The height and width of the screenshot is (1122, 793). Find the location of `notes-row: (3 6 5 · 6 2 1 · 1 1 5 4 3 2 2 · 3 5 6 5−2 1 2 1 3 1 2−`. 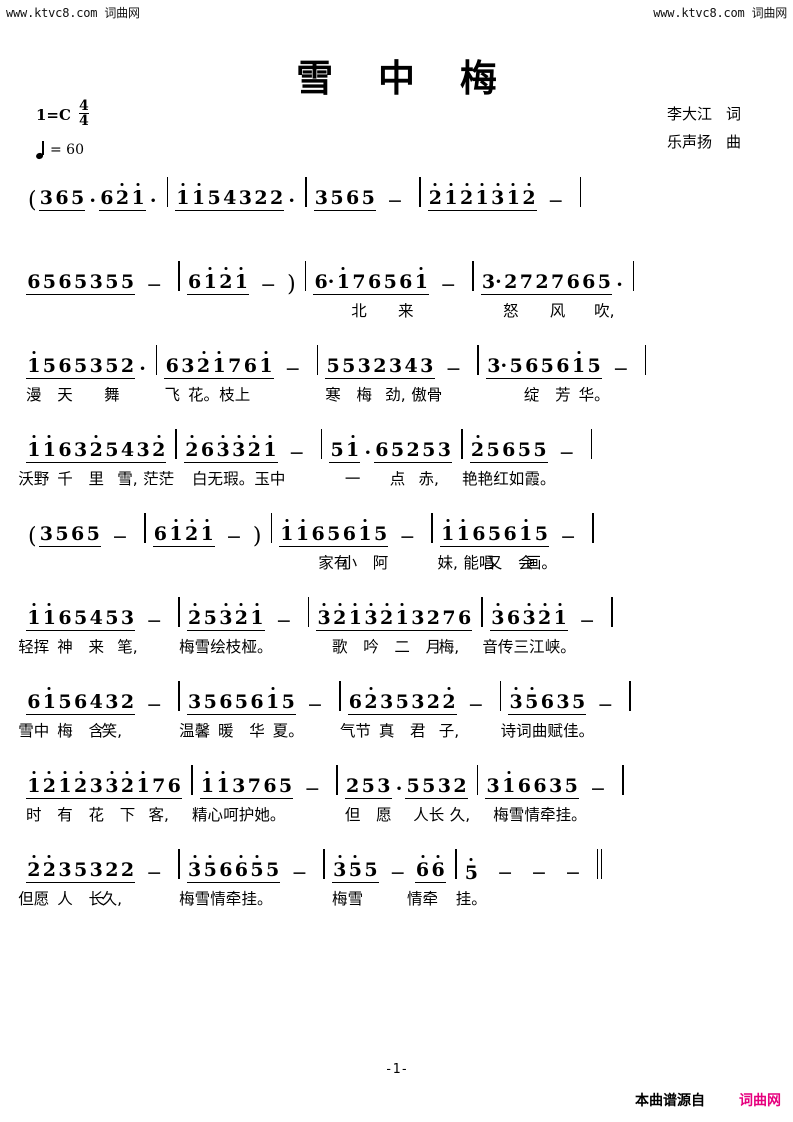

notes-row: (3 6 5 · 6 2 1 · 1 1 5 4 3 2 2 · 3 5 6 5−2 1 2 1 3 1 2− is located at coordinates (397, 188).